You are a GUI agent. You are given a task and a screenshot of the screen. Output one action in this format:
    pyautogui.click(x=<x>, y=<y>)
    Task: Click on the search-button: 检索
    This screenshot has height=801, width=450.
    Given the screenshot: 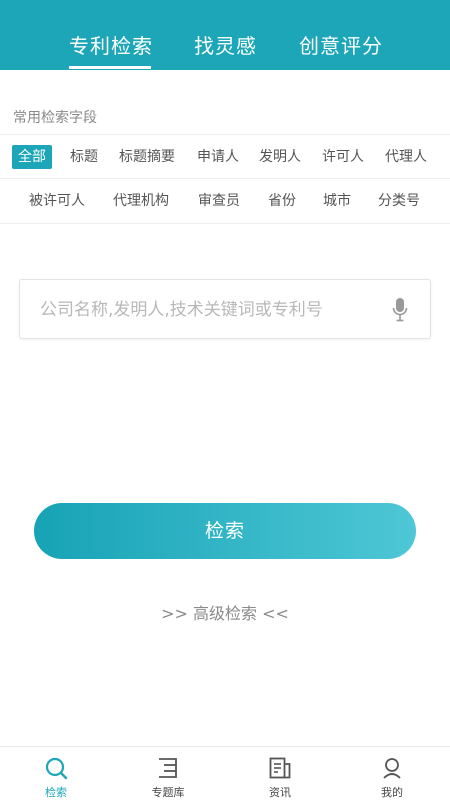 What is the action you would take?
    pyautogui.click(x=225, y=531)
    